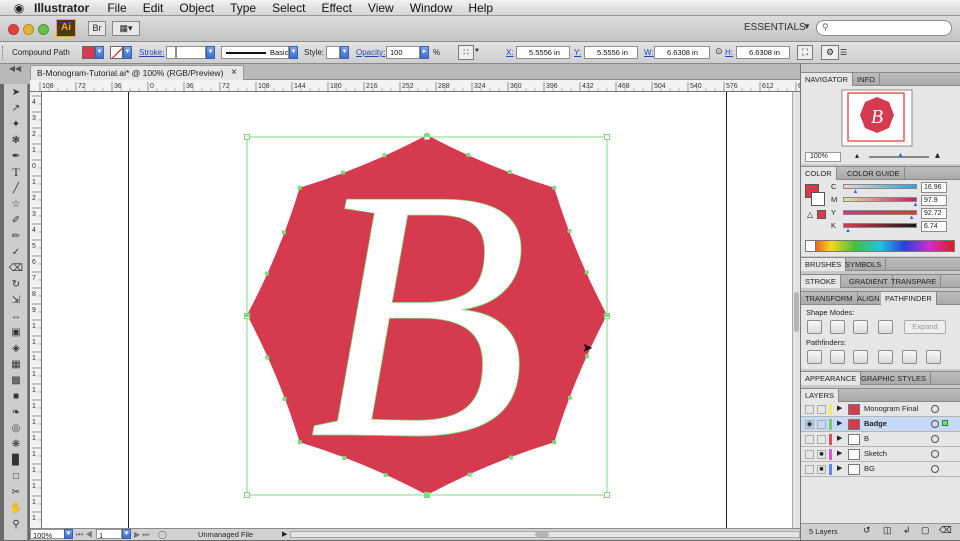 The image size is (960, 541). I want to click on color-channel-value: 92.72, so click(934, 213).